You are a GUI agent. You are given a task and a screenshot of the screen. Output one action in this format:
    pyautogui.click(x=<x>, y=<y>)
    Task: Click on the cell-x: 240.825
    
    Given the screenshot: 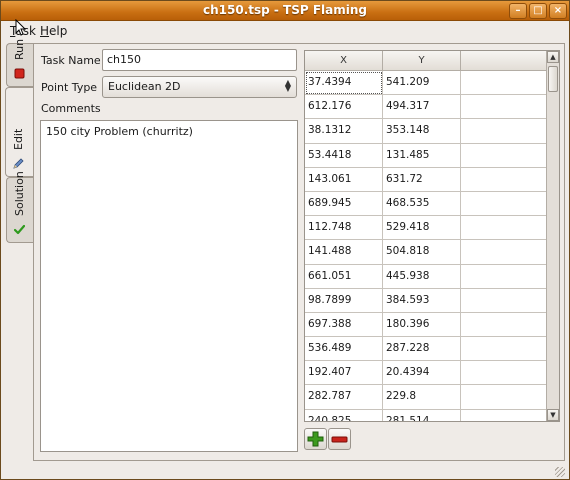 What is the action you would take?
    pyautogui.click(x=344, y=415)
    